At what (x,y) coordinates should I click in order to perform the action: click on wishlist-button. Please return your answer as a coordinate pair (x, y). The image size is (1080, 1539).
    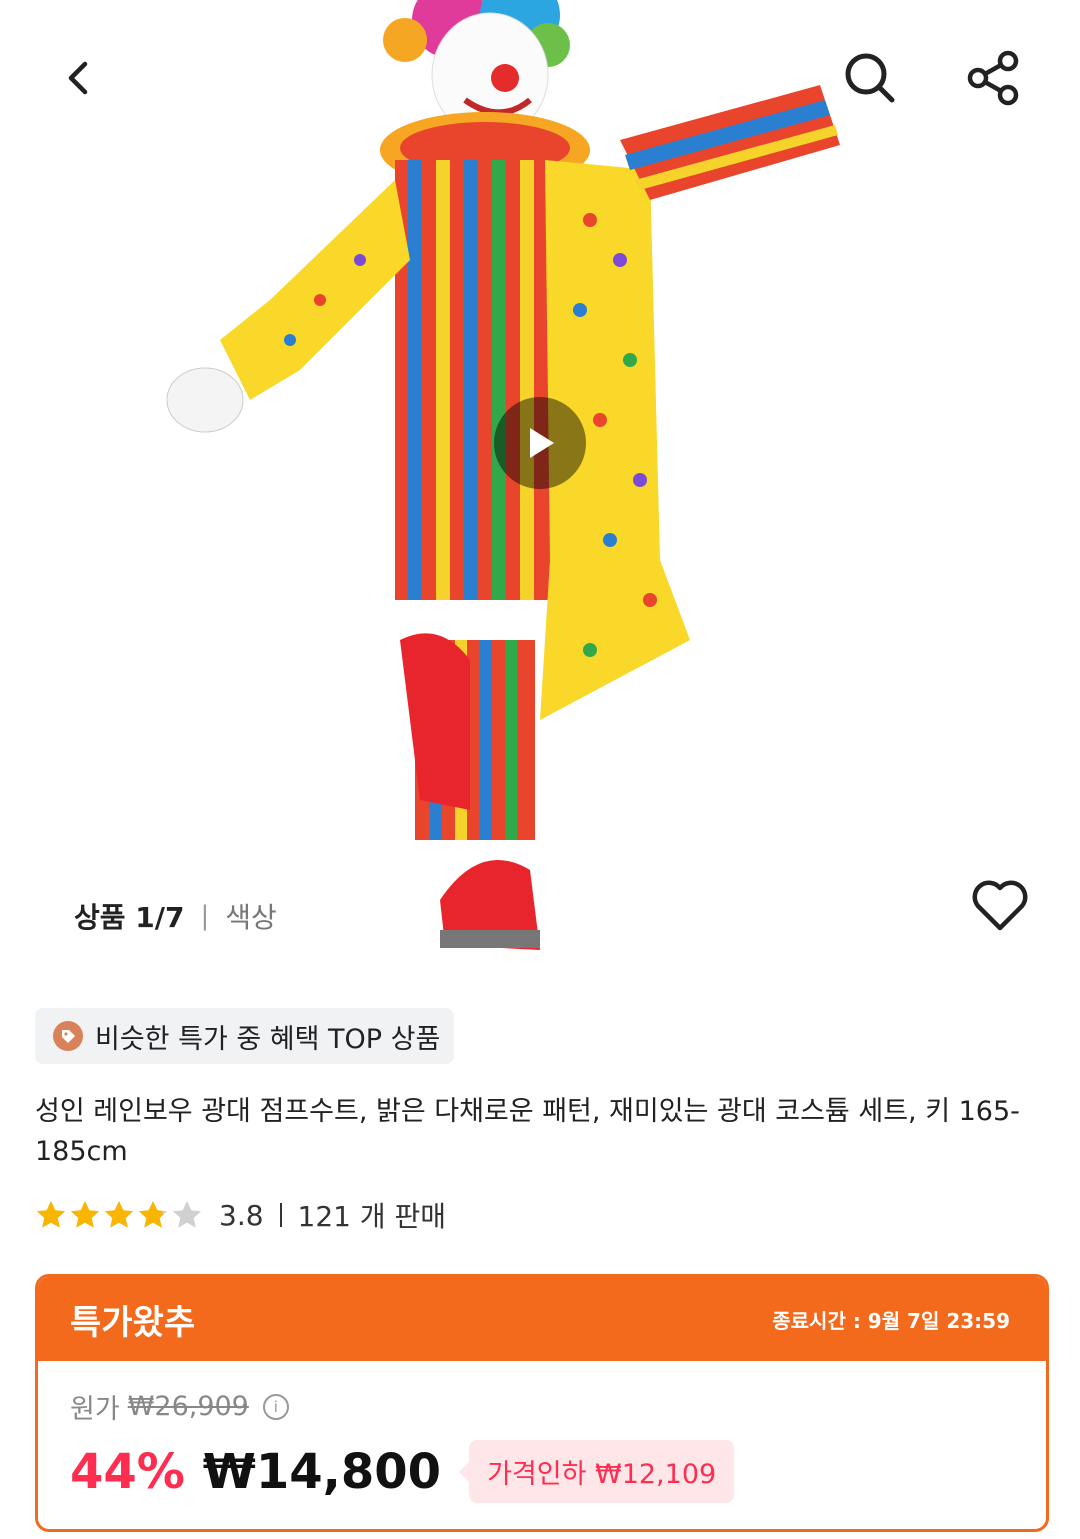
    Looking at the image, I should click on (1000, 906).